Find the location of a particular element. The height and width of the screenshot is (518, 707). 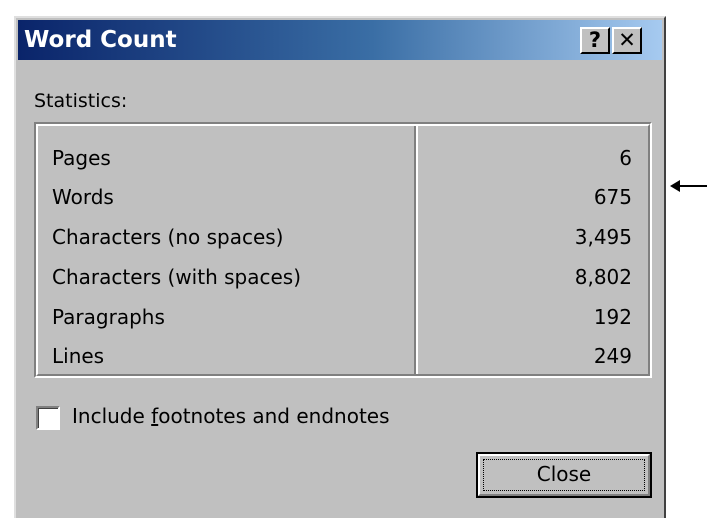

help-button: ? is located at coordinates (595, 40).